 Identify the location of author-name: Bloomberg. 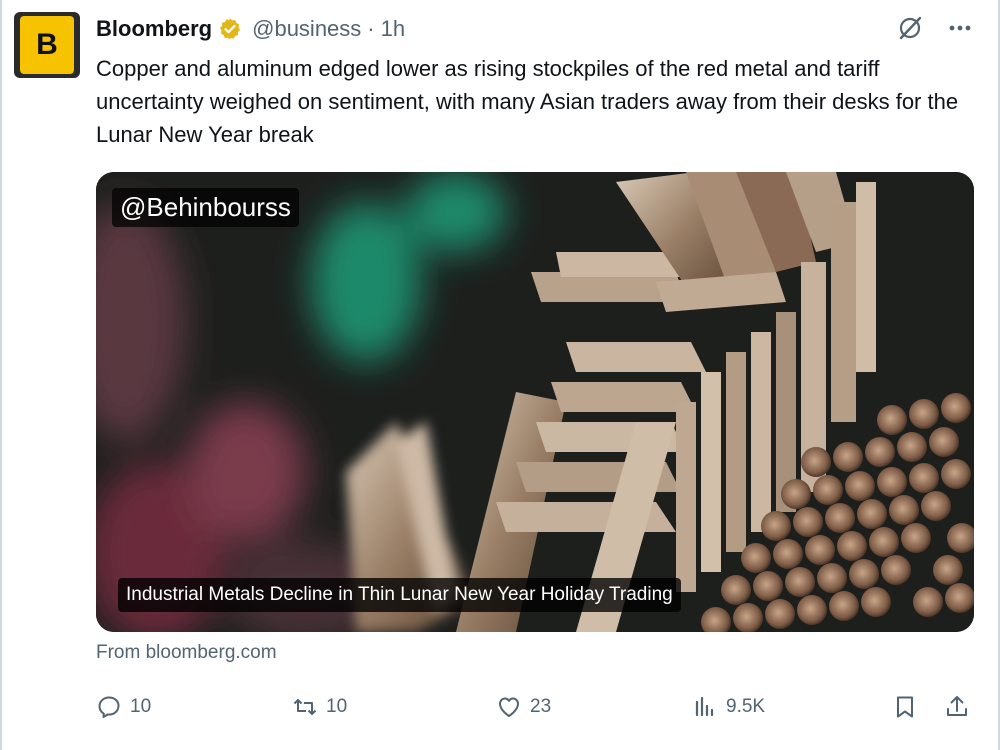
(154, 29).